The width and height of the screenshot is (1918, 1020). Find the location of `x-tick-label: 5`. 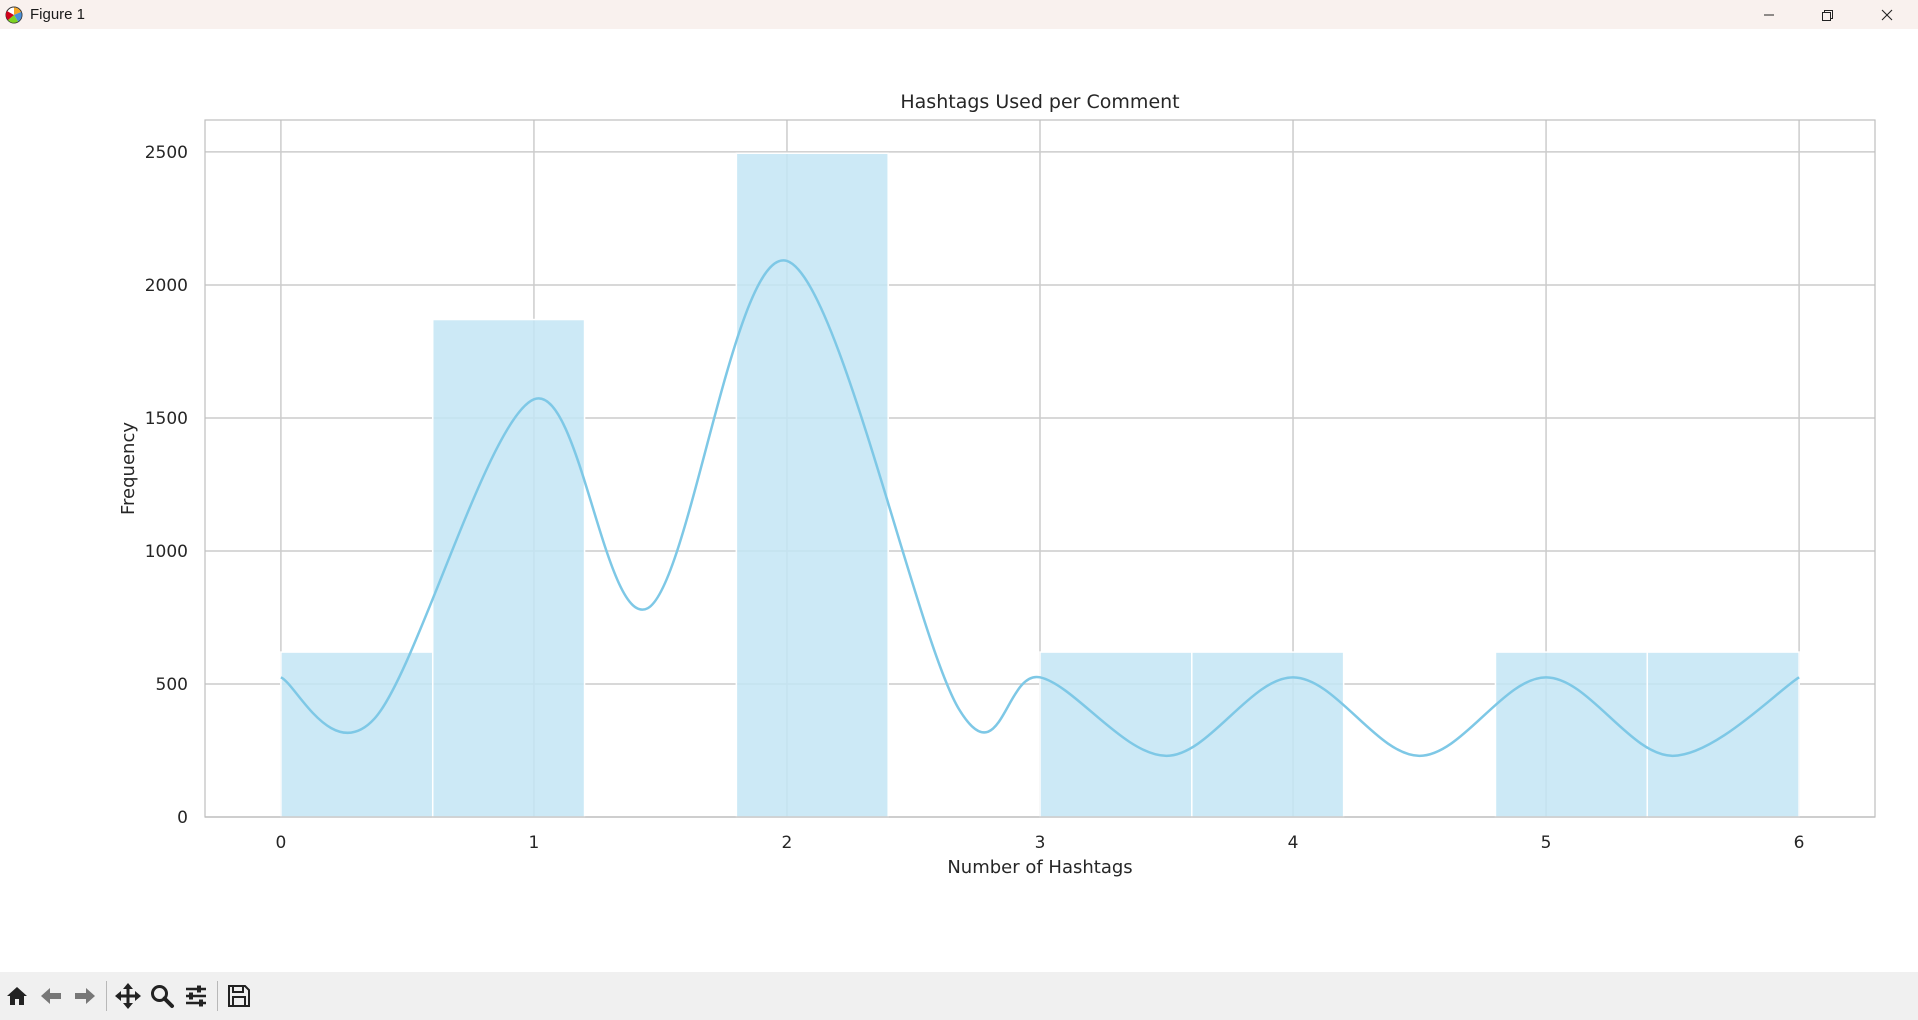

x-tick-label: 5 is located at coordinates (1546, 843).